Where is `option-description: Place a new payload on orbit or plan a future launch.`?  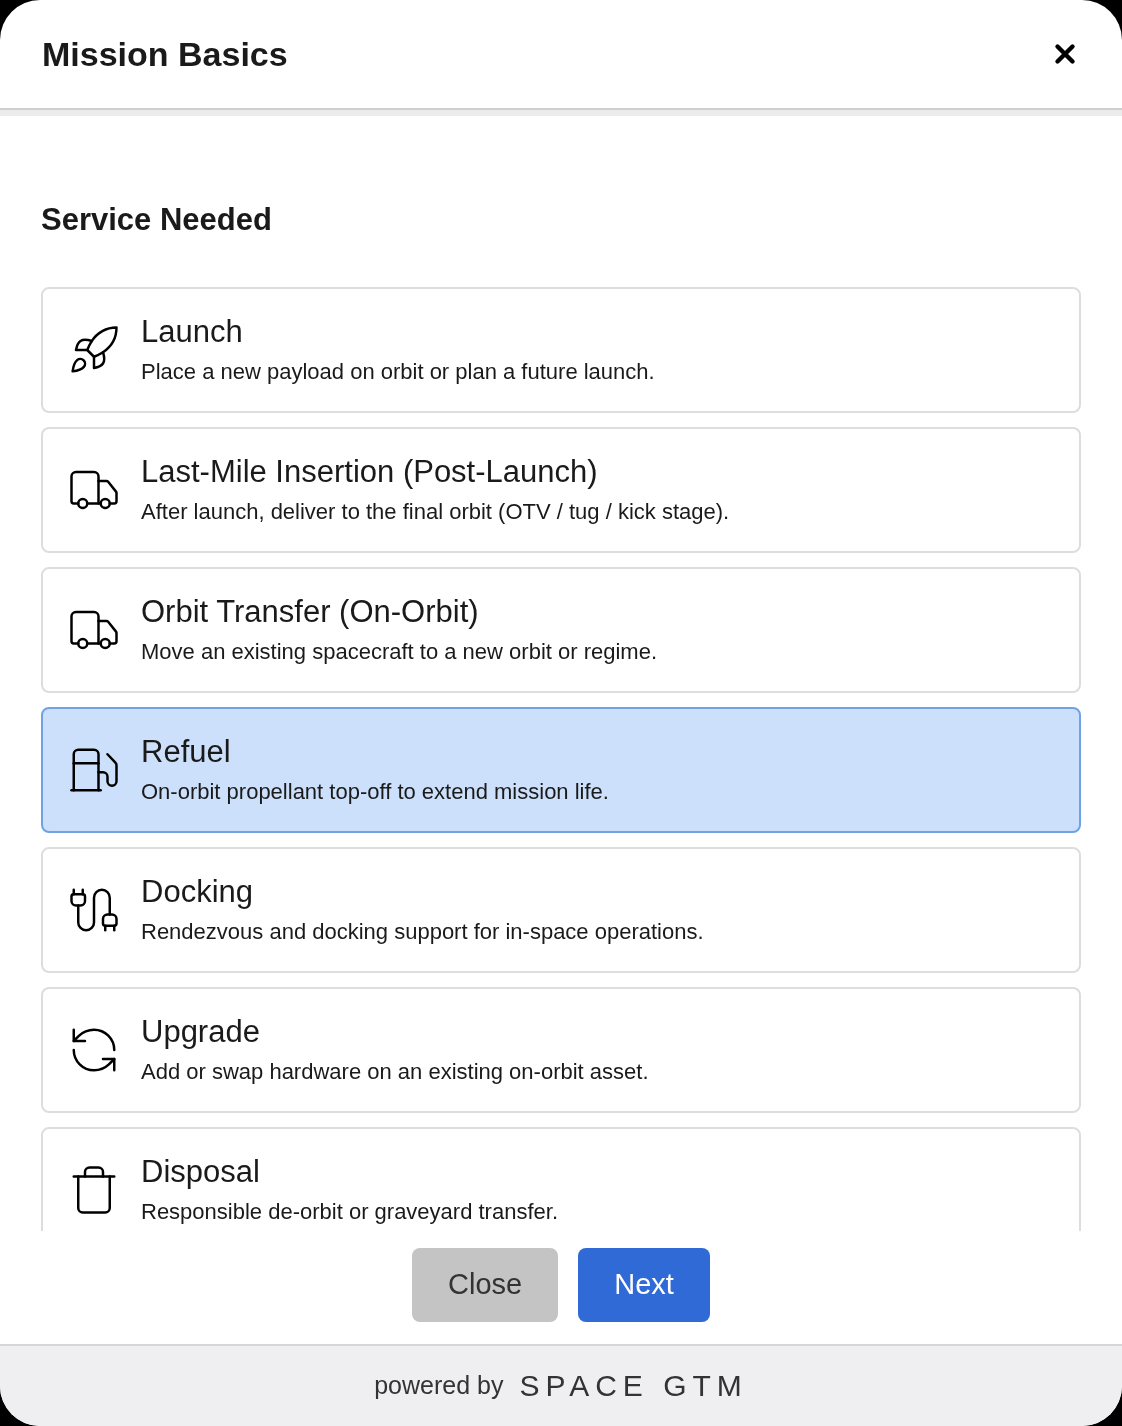
option-description: Place a new payload on orbit or plan a future launch. is located at coordinates (398, 372).